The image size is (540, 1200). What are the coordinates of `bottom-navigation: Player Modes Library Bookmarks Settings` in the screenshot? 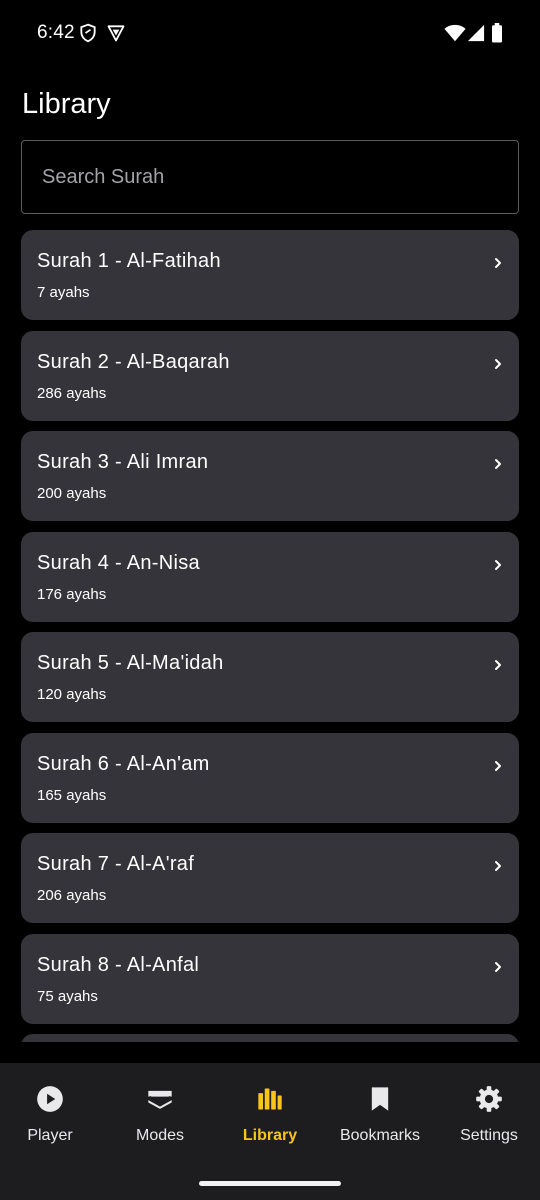 It's located at (270, 1131).